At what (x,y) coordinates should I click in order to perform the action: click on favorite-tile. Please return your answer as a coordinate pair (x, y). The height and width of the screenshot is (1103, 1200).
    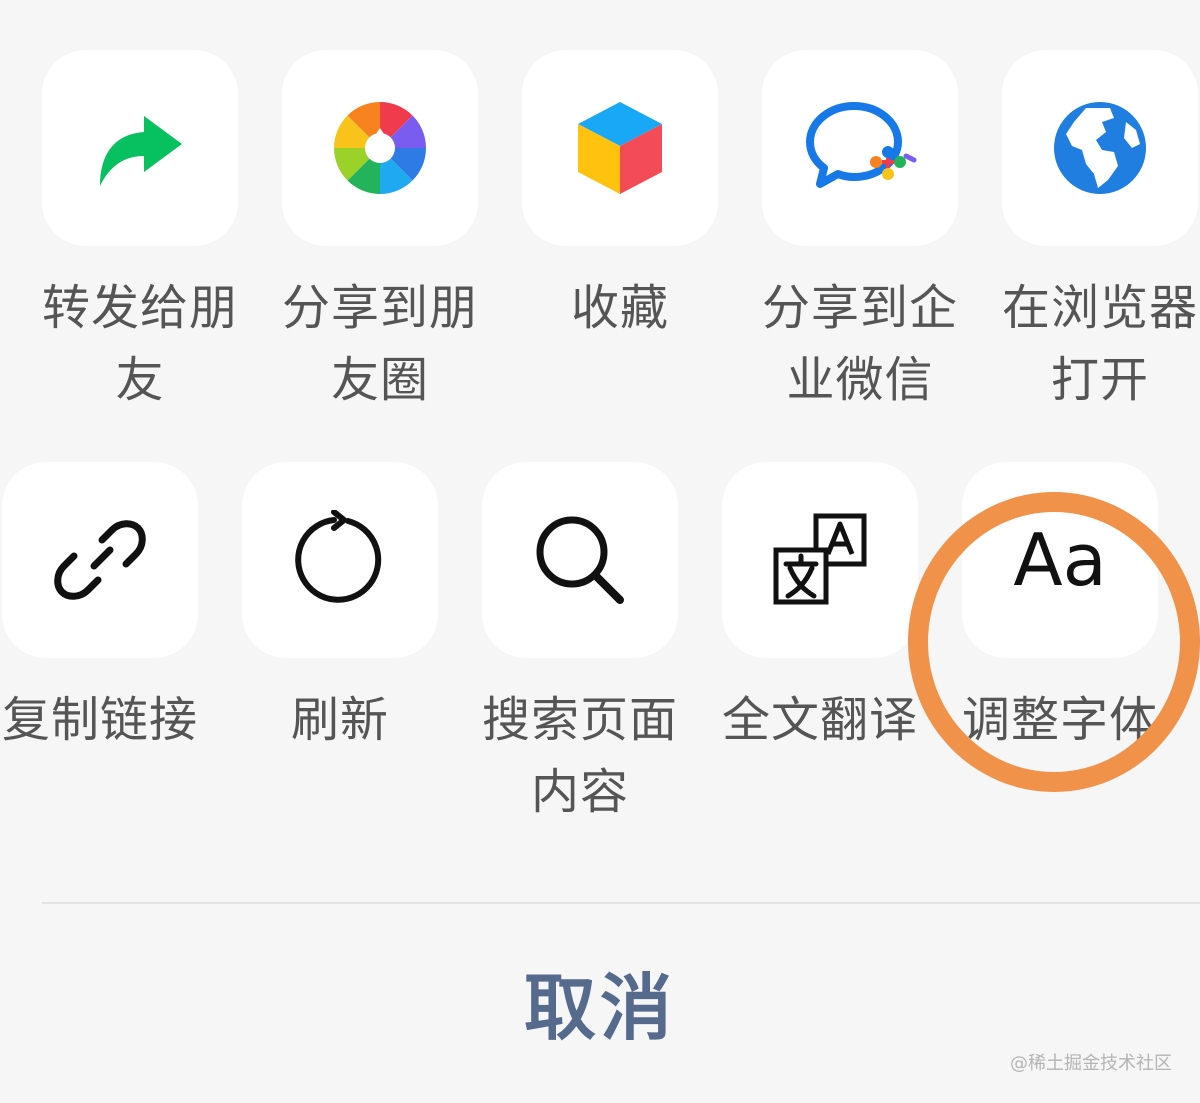
    Looking at the image, I should click on (620, 148).